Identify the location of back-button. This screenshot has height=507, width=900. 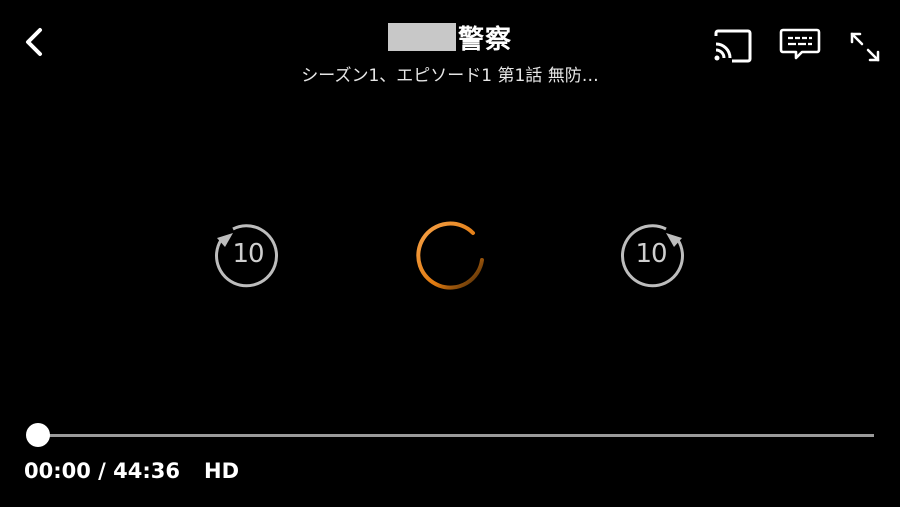
(36, 42).